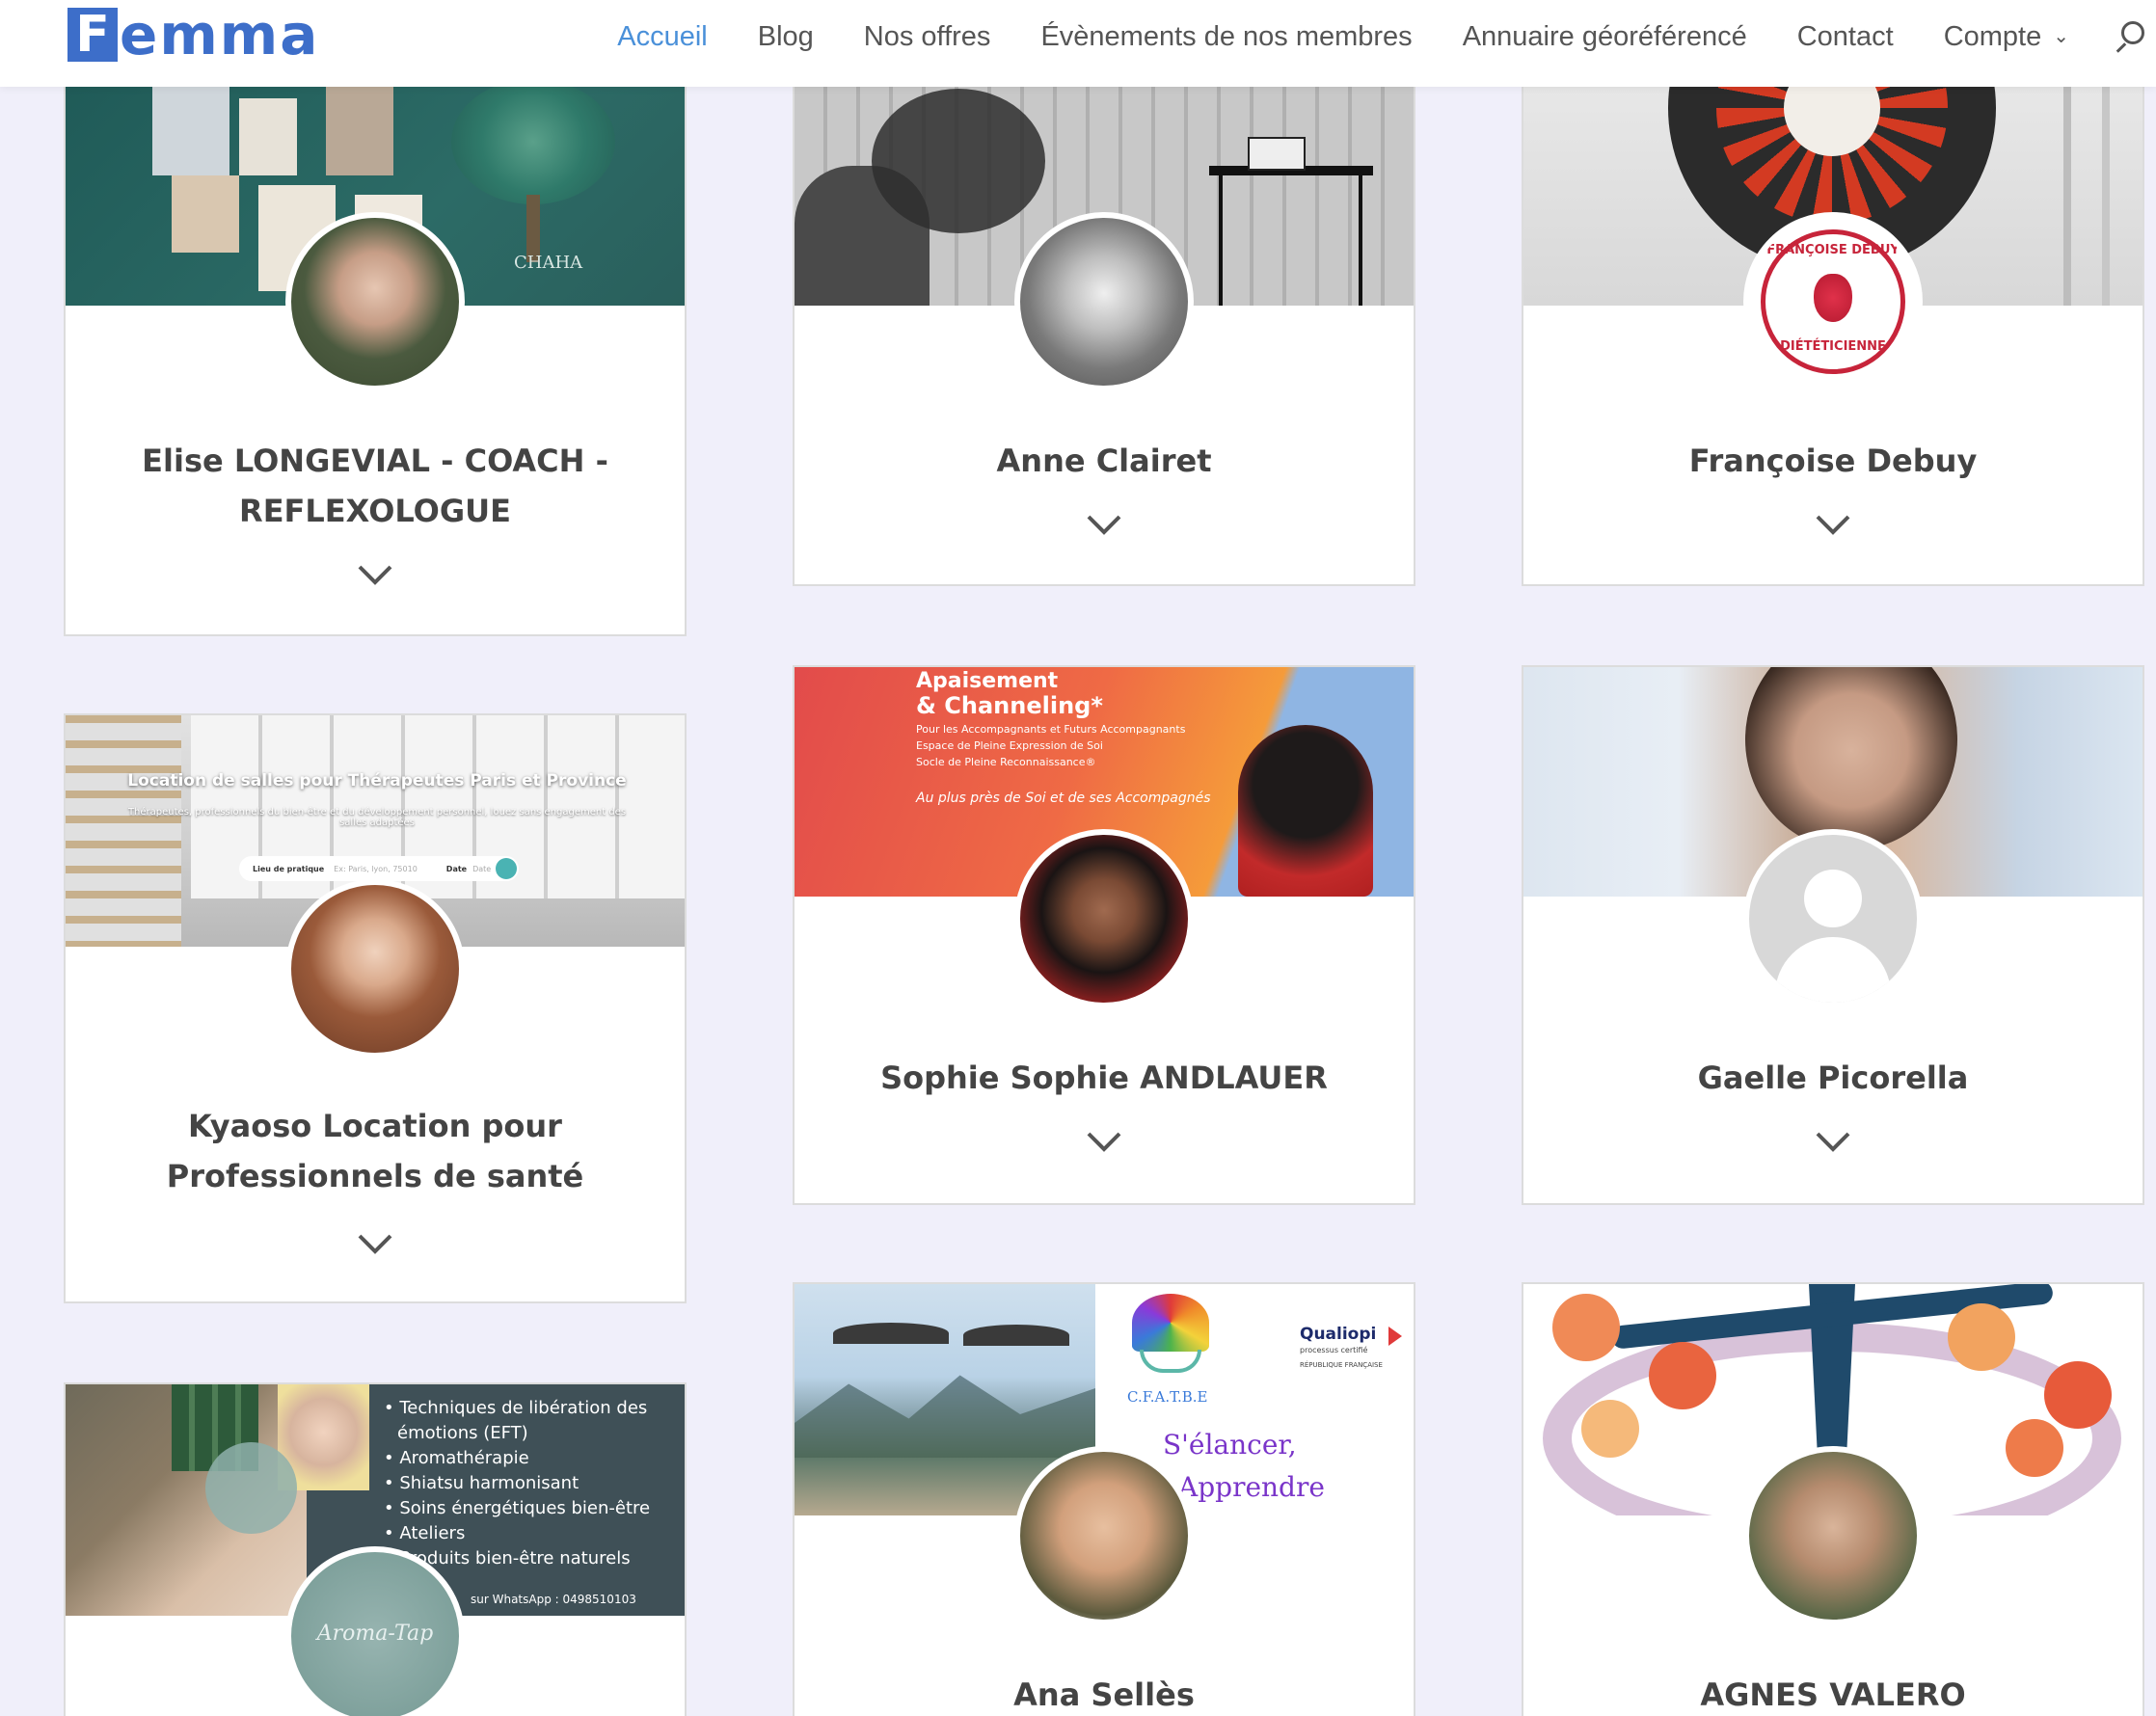 The width and height of the screenshot is (2156, 1716). I want to click on nav-compte-label: Compte, so click(1992, 36).